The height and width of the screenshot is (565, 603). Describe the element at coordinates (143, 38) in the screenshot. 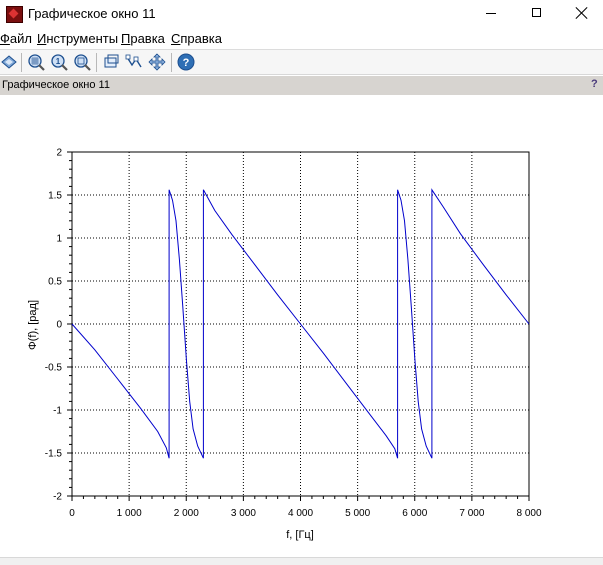

I see `menu-edit: Правка` at that location.